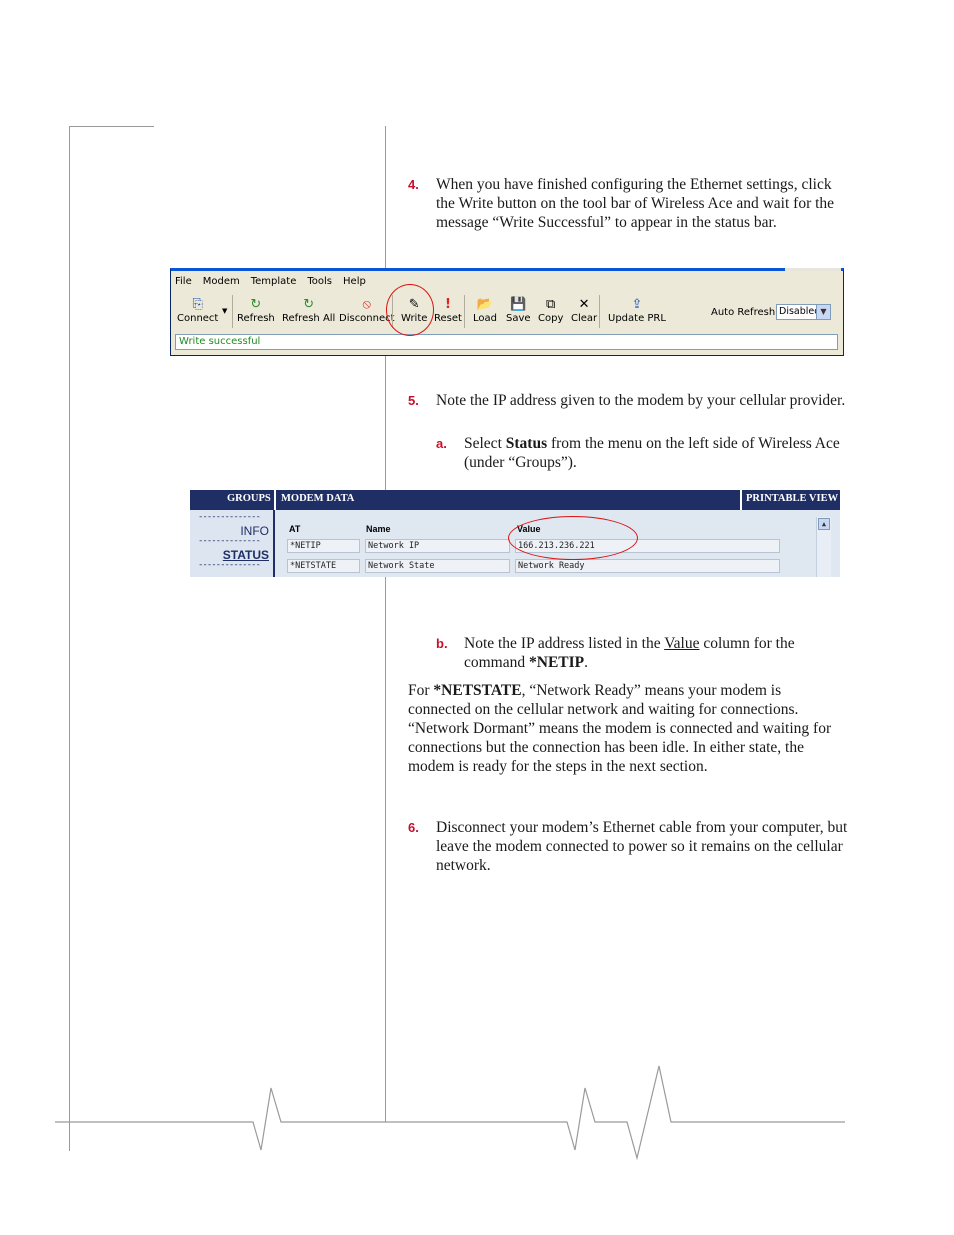  What do you see at coordinates (477, 690) in the screenshot?
I see `para-bold: *NETSTATE` at bounding box center [477, 690].